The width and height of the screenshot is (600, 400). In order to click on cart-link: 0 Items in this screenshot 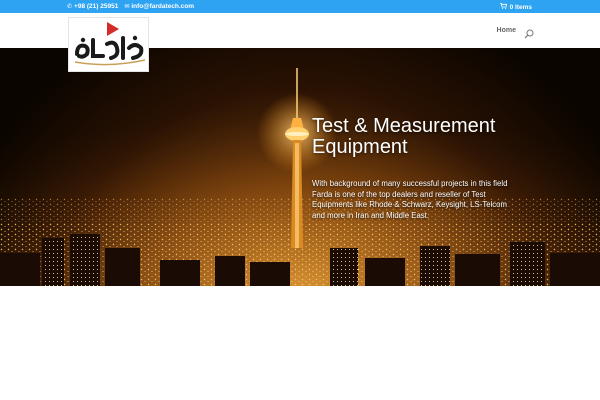, I will do `click(515, 7)`.